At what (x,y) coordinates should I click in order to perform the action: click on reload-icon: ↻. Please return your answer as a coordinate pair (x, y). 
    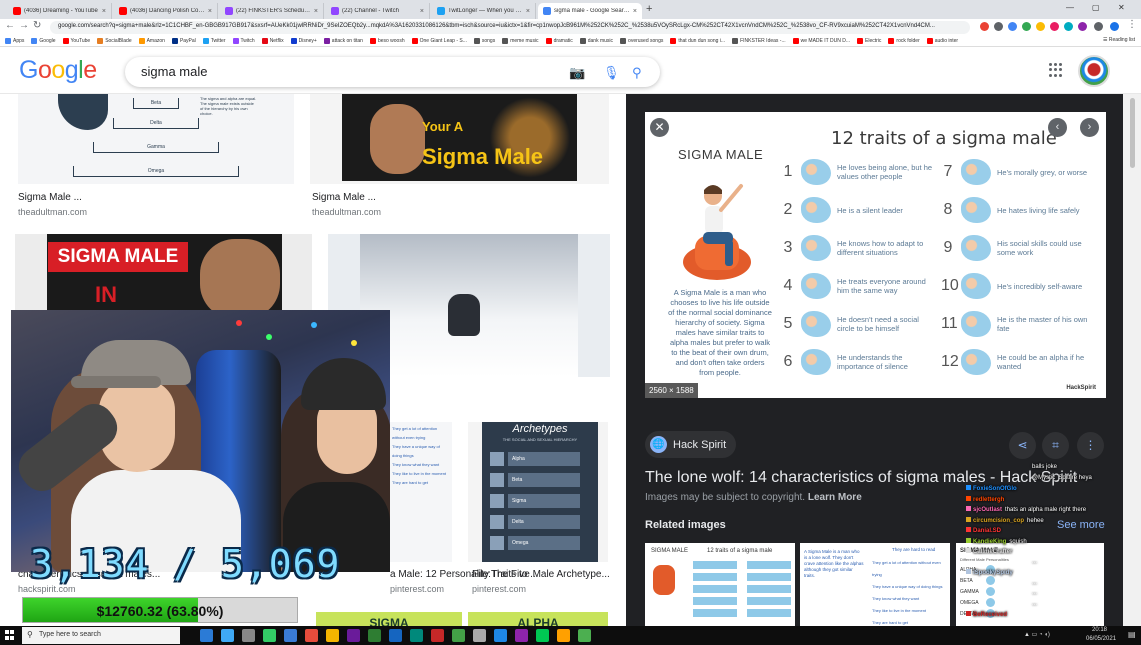
    Looking at the image, I should click on (37, 25).